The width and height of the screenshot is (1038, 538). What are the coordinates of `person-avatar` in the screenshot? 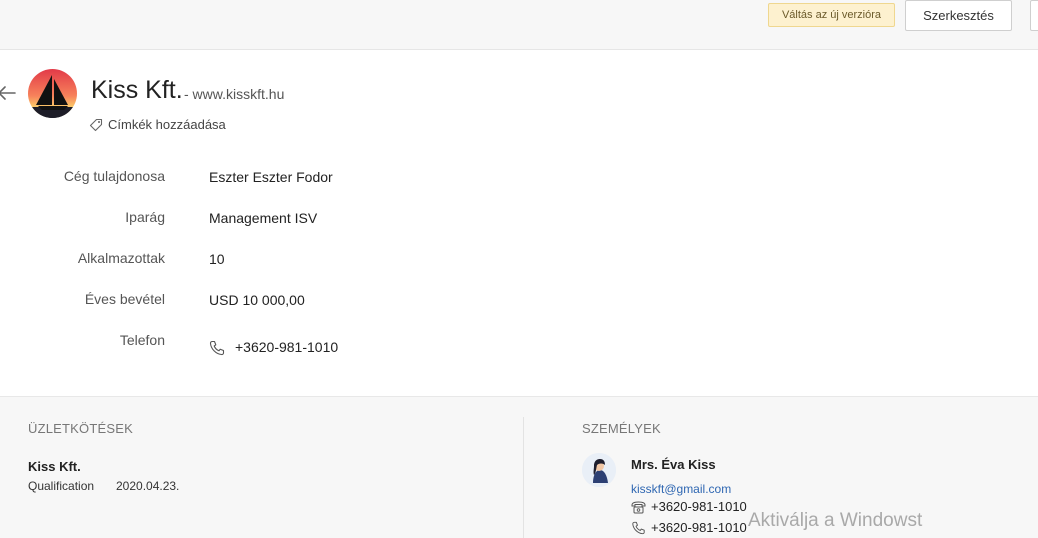 It's located at (599, 470).